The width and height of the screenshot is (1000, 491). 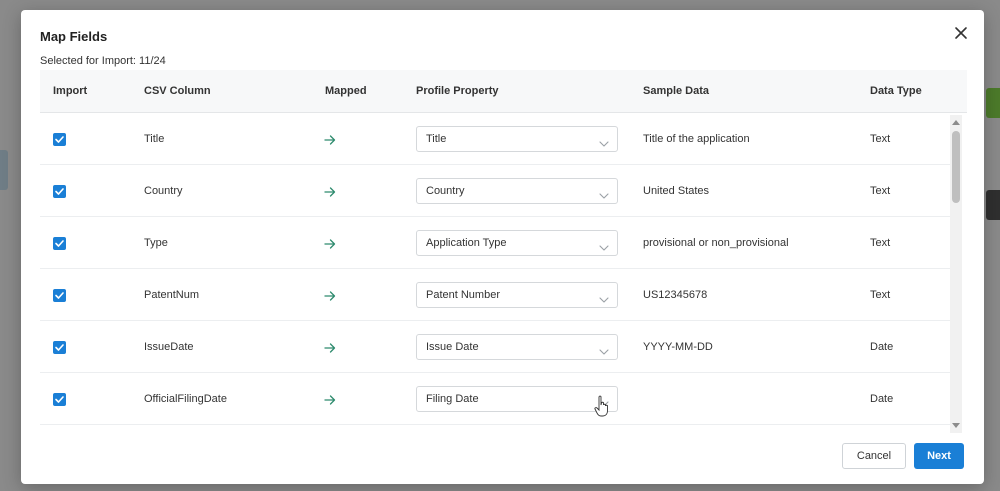 What do you see at coordinates (993, 205) in the screenshot?
I see `background-history-tab` at bounding box center [993, 205].